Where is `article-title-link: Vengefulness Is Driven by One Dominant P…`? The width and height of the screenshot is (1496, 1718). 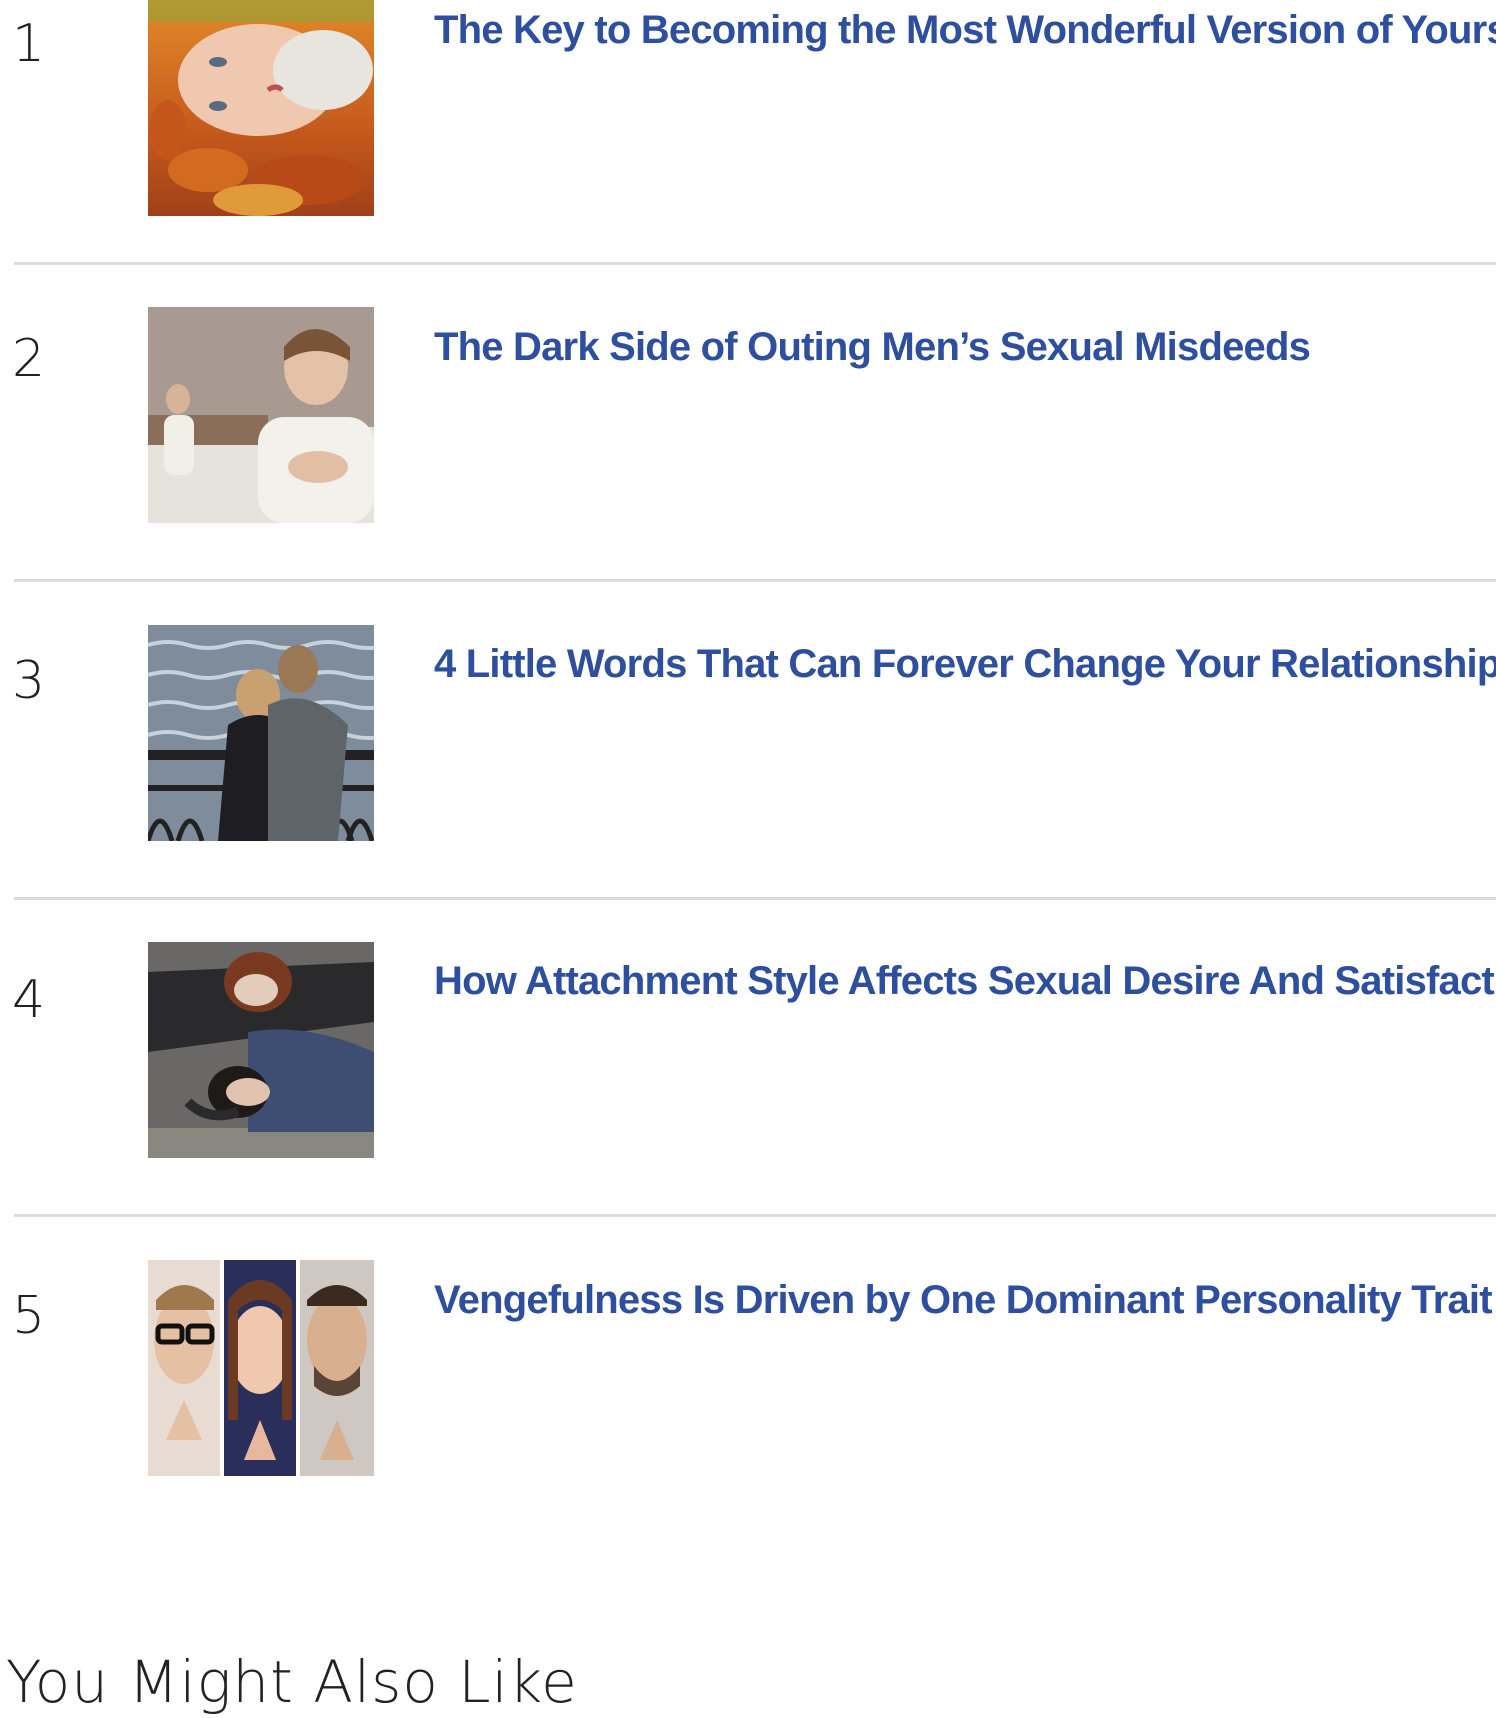
article-title-link: Vengefulness Is Driven by One Dominant P… is located at coordinates (963, 1300).